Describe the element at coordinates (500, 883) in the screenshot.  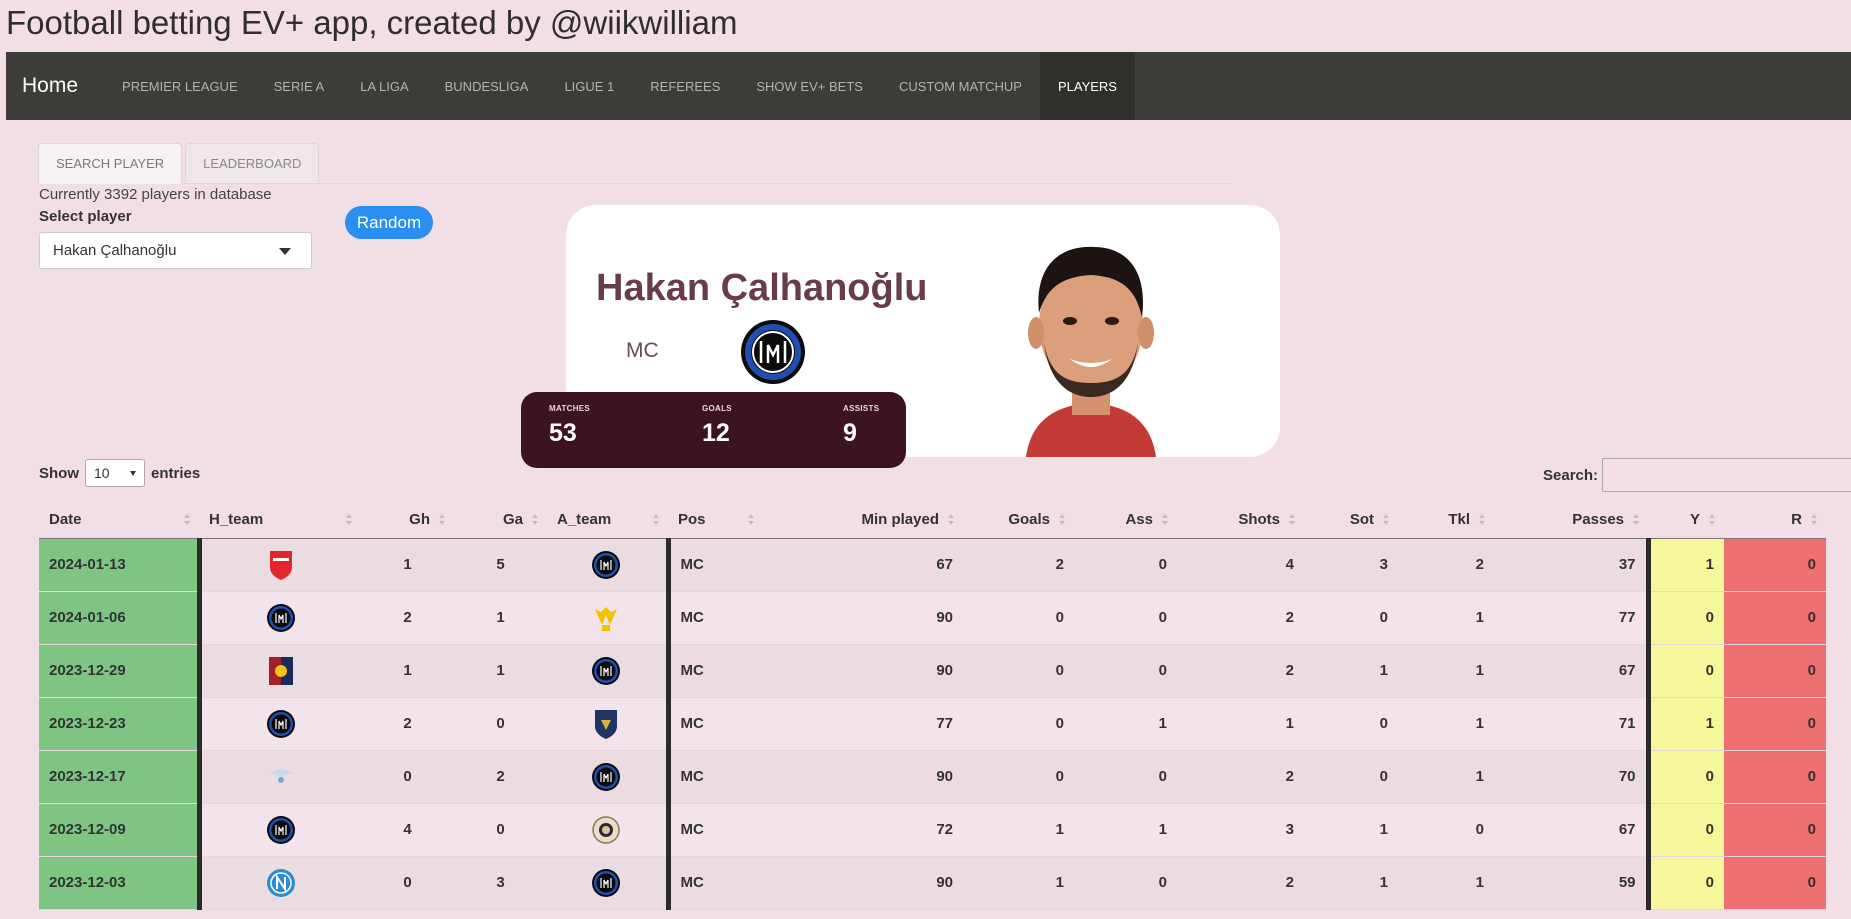
I see `away-goals-cell: 3` at that location.